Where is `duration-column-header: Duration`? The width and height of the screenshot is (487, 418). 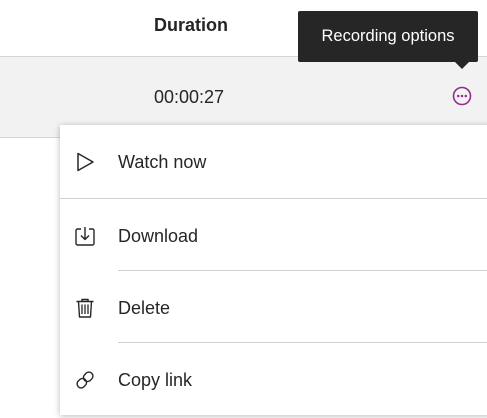 duration-column-header: Duration is located at coordinates (191, 25).